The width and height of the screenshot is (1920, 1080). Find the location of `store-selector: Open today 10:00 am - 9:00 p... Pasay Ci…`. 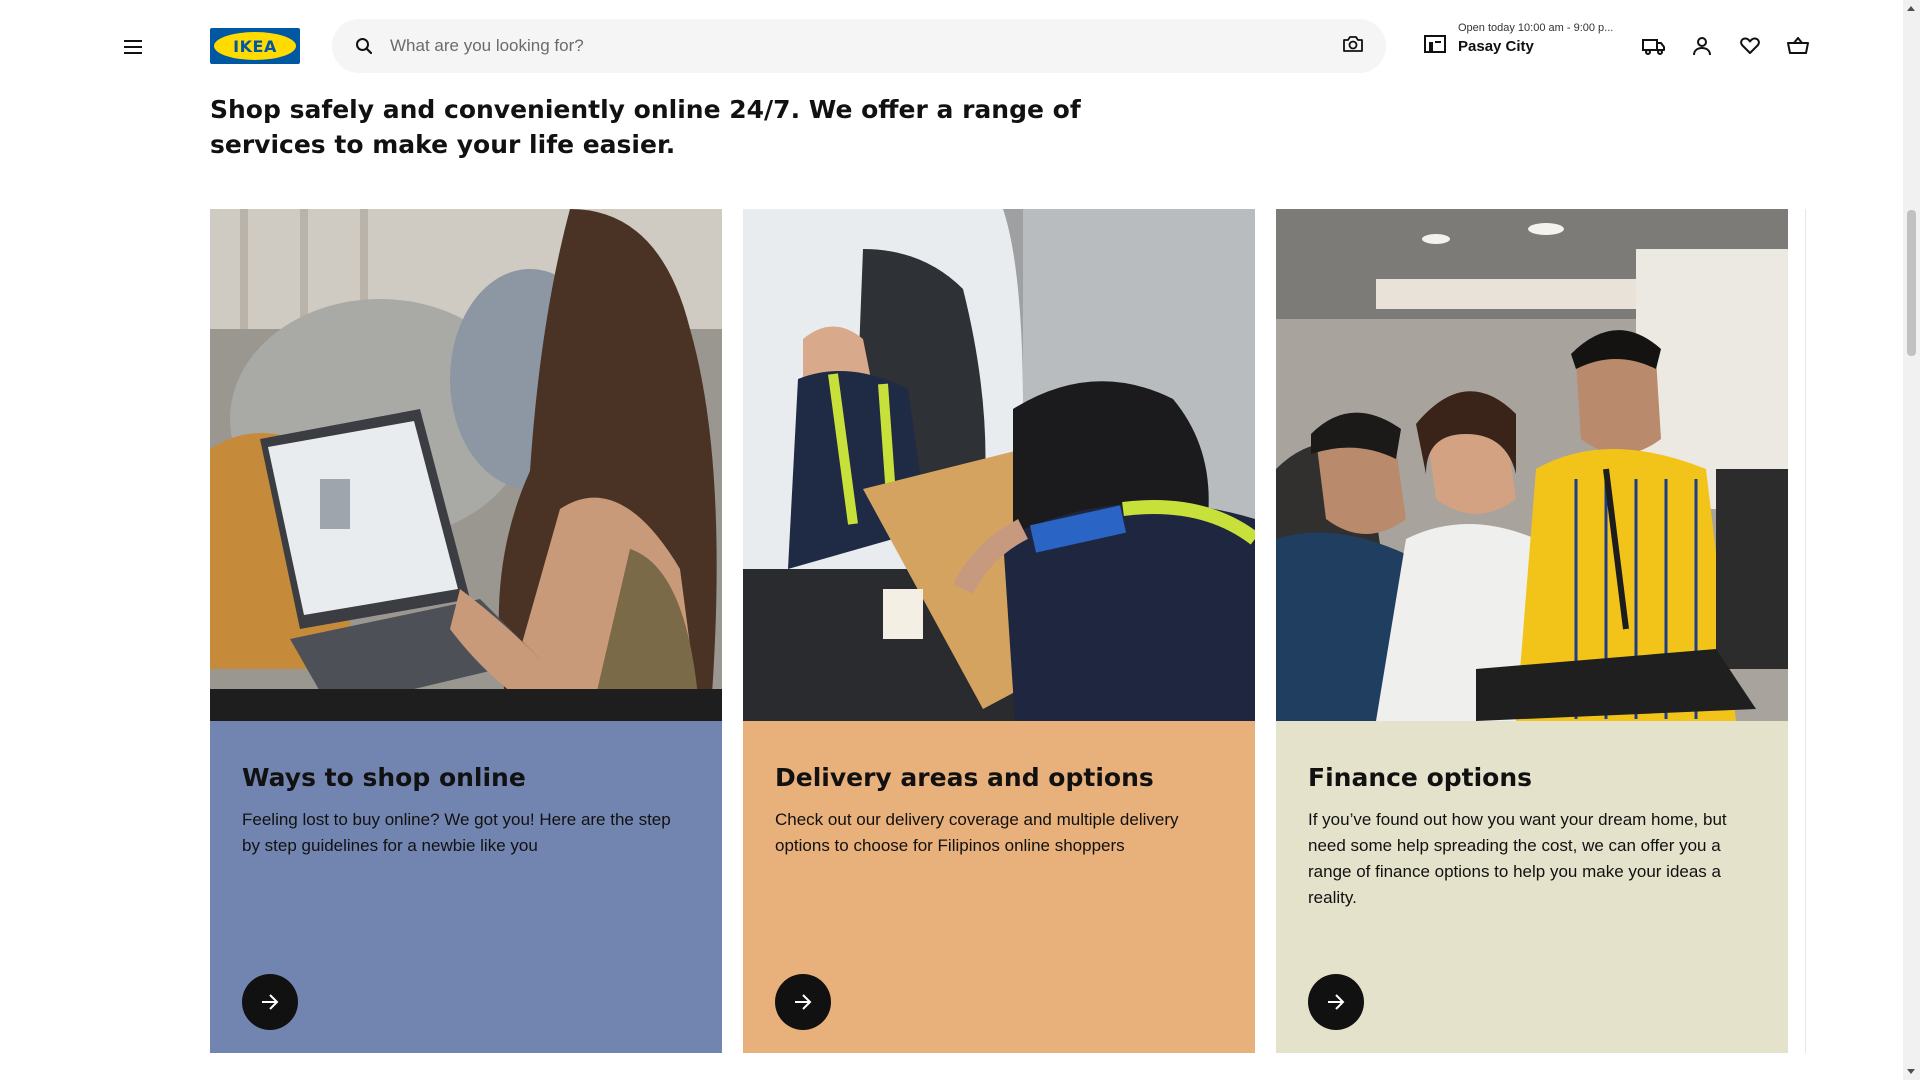

store-selector: Open today 10:00 am - 9:00 p... Pasay Ci… is located at coordinates (1534, 40).